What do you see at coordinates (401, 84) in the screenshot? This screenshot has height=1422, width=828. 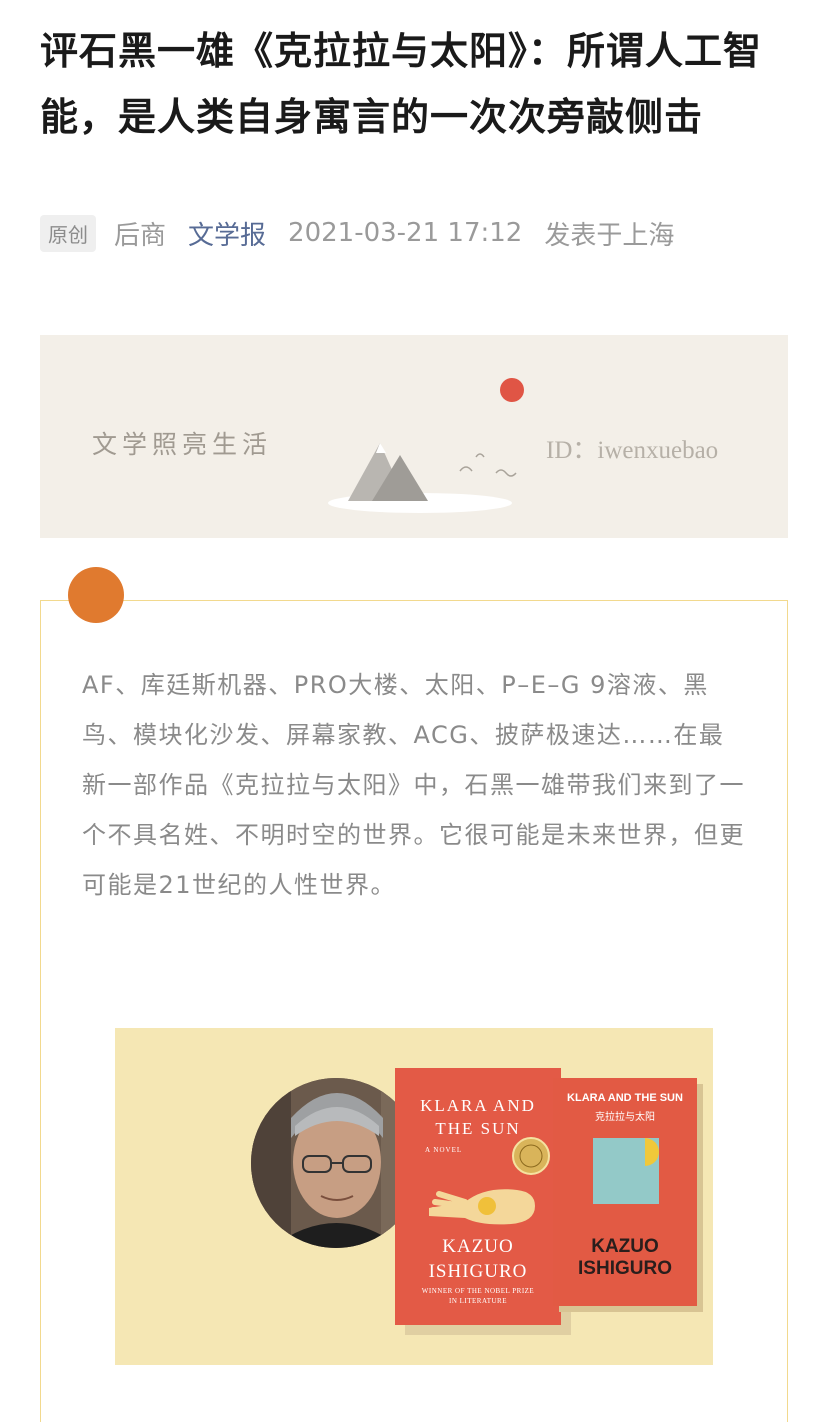 I see `article-title: 评石黑一雄《克拉拉与太阳》：所谓人工智能，是人类自身寓言的一次次旁敲侧击` at bounding box center [401, 84].